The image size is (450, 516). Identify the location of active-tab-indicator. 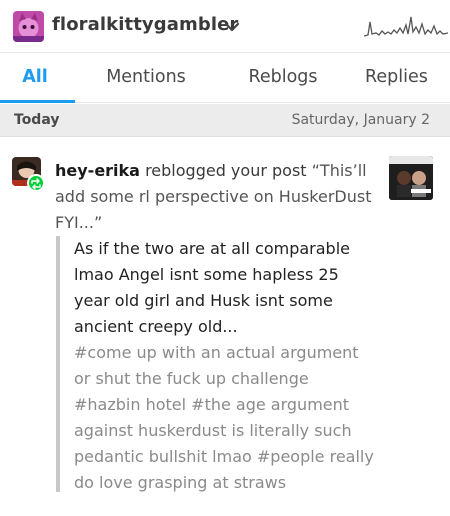
(37, 101).